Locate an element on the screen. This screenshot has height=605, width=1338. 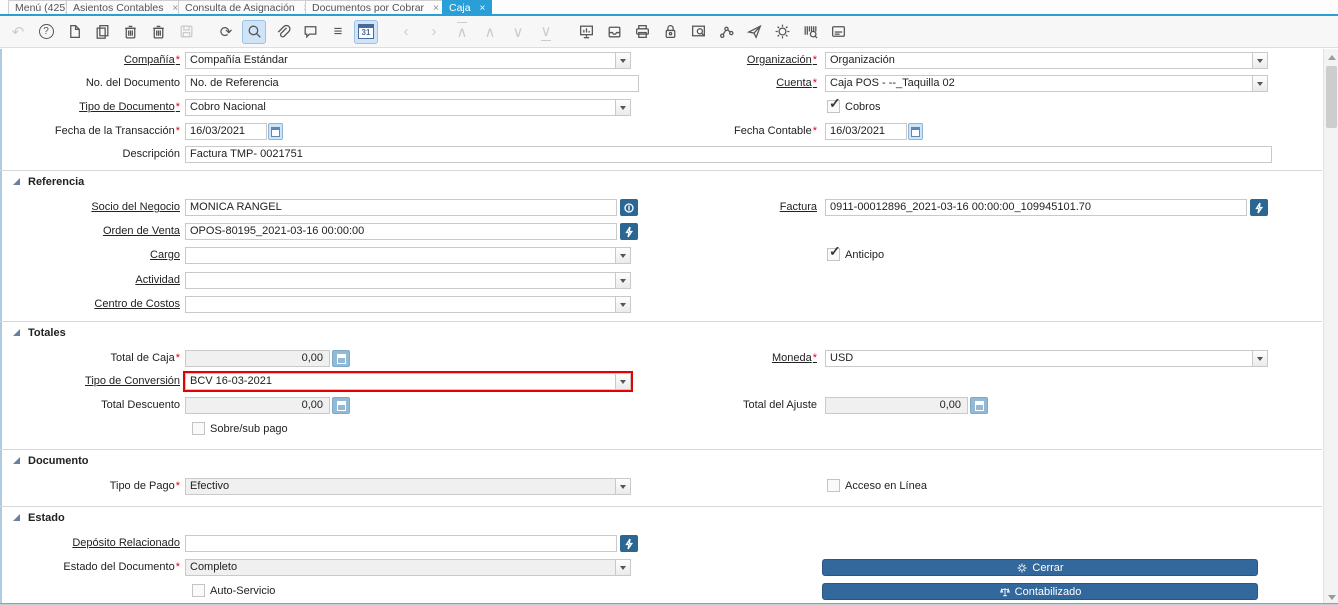
cuenta-label: Cuenta* is located at coordinates (731, 83).